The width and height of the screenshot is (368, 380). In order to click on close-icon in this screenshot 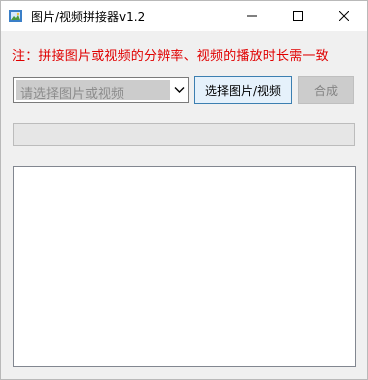, I will do `click(344, 16)`.